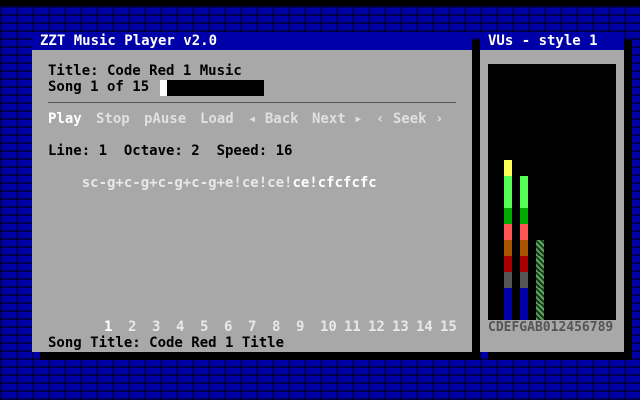  What do you see at coordinates (180, 327) in the screenshot?
I see `song-number-4: 4` at bounding box center [180, 327].